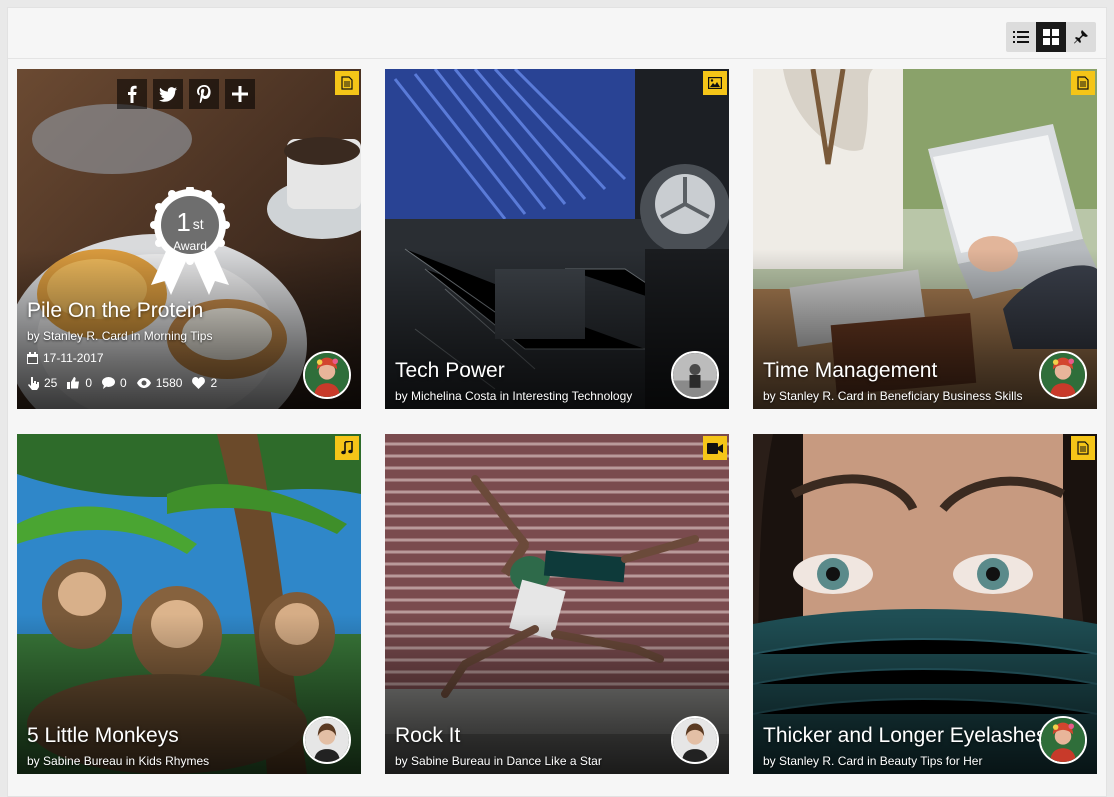 This screenshot has height=797, width=1114. I want to click on toolbar-divider, so click(557, 58).